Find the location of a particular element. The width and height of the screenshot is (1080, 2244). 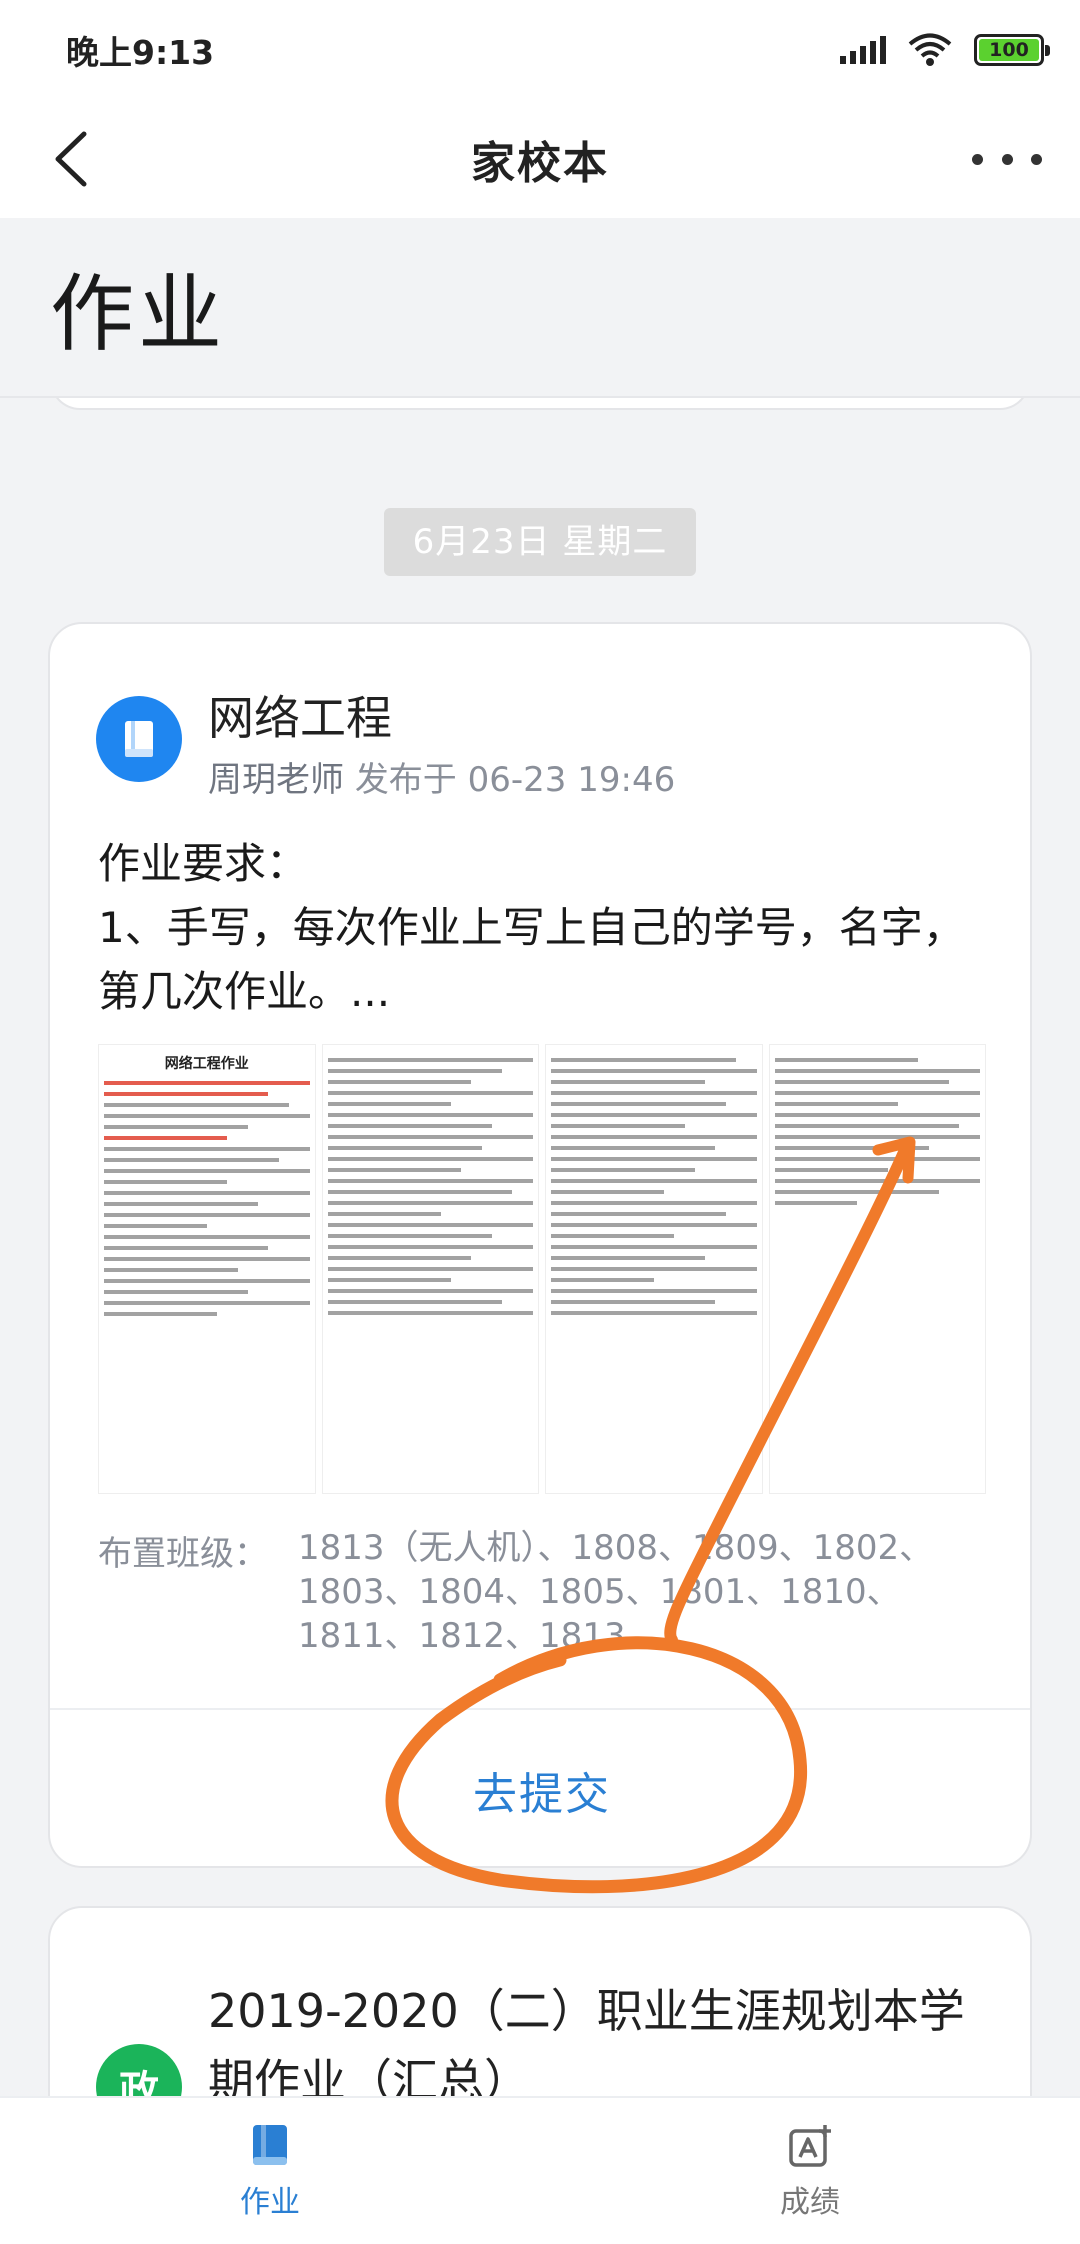

chevron-left-icon is located at coordinates (71, 159).